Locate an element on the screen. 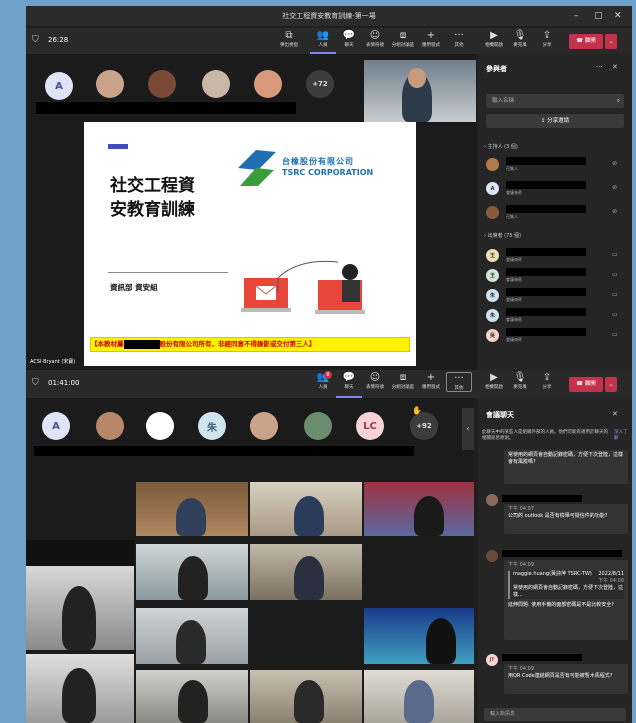  mic-icon: 🎙 is located at coordinates (520, 377).